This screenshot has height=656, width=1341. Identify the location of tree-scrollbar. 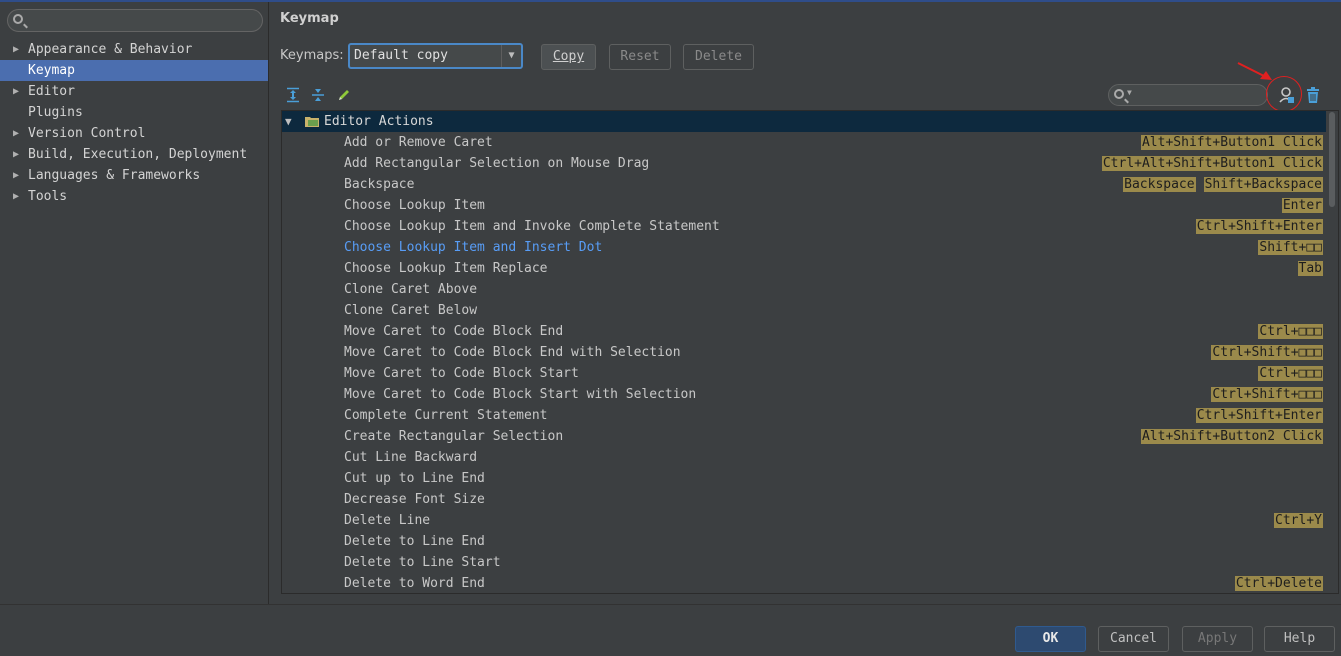
(1332, 352).